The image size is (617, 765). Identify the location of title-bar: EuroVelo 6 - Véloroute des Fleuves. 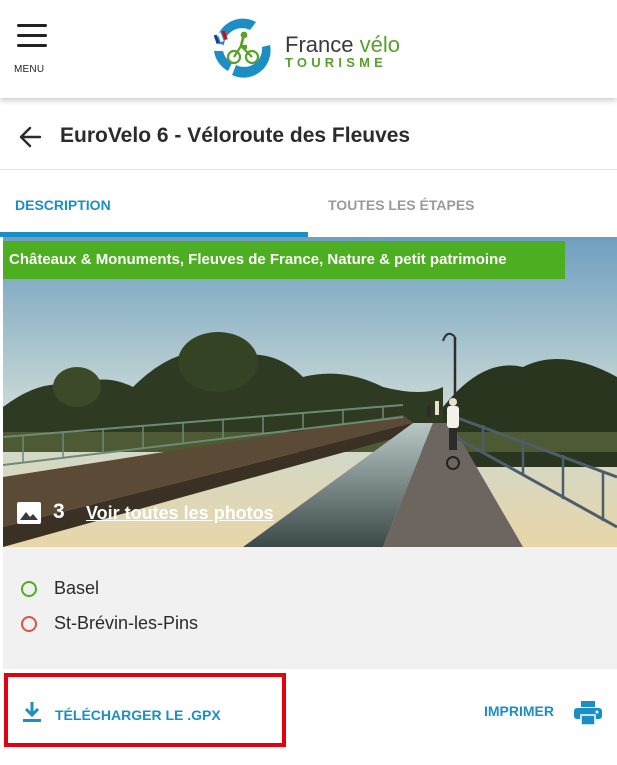
(308, 137).